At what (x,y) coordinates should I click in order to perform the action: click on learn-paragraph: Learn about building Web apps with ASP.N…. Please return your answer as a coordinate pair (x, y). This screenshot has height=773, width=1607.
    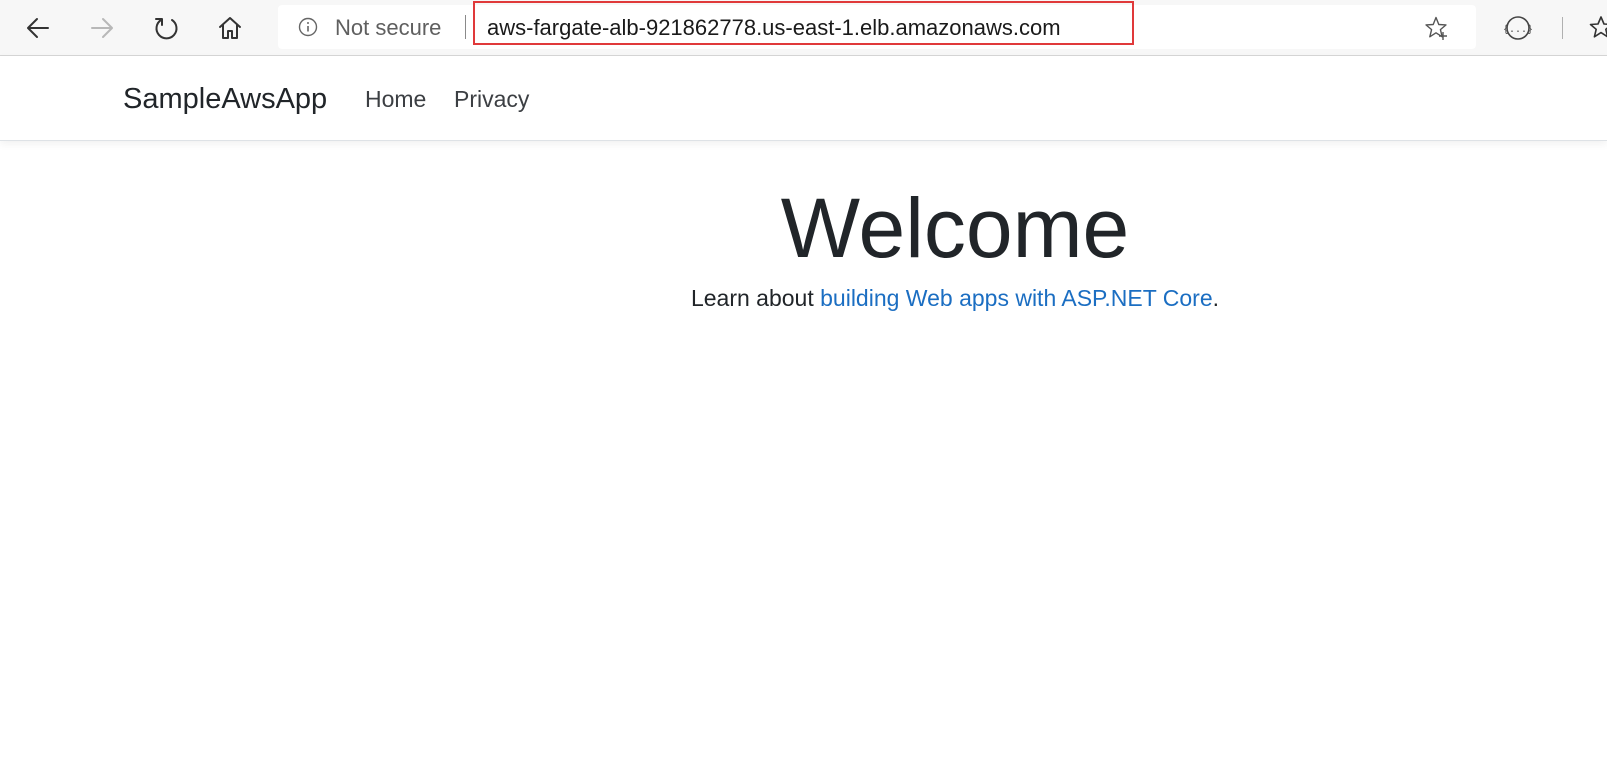
    Looking at the image, I should click on (803, 298).